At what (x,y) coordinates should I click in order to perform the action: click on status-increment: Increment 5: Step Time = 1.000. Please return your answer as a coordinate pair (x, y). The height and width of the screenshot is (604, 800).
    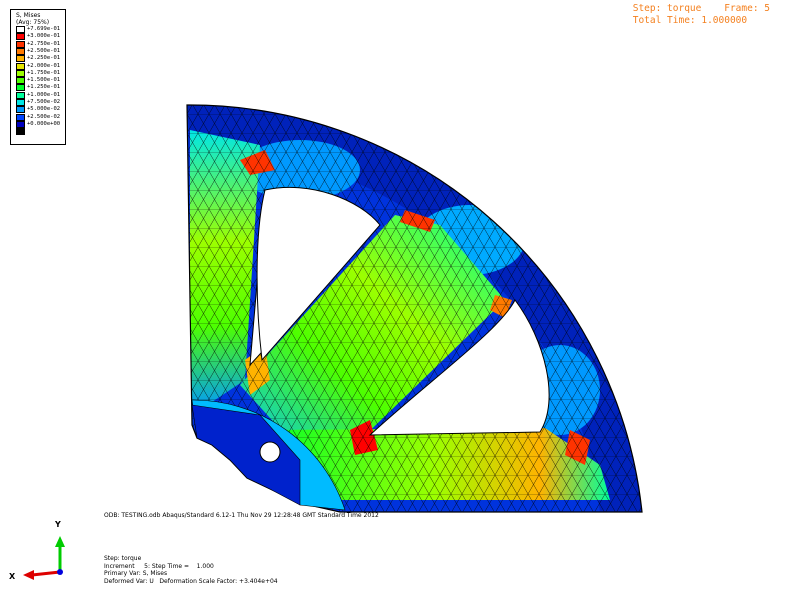
    Looking at the image, I should click on (159, 566).